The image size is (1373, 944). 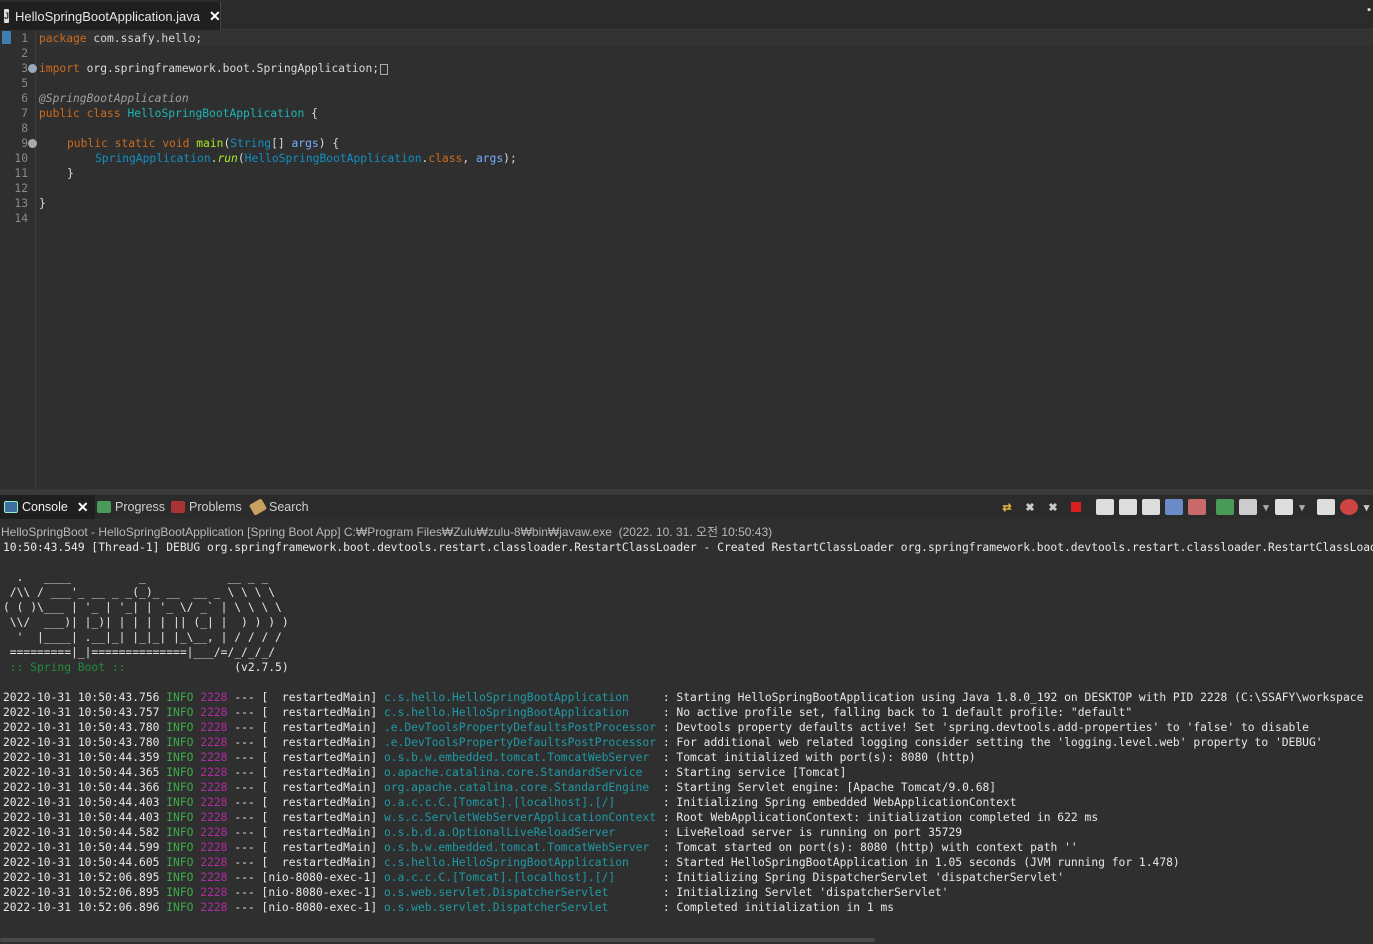 What do you see at coordinates (206, 507) in the screenshot?
I see `tab-problems: Problems` at bounding box center [206, 507].